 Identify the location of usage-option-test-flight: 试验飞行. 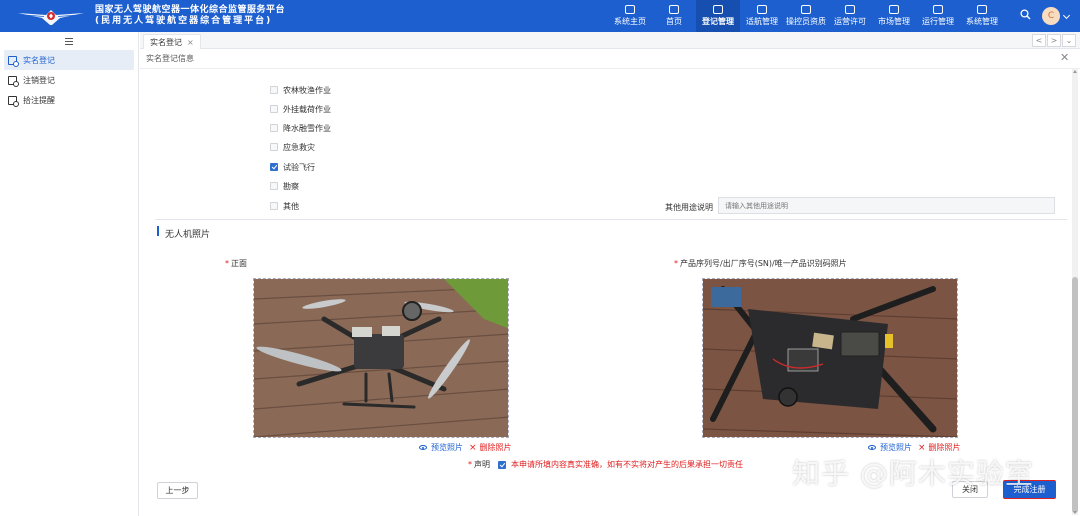
(292, 167).